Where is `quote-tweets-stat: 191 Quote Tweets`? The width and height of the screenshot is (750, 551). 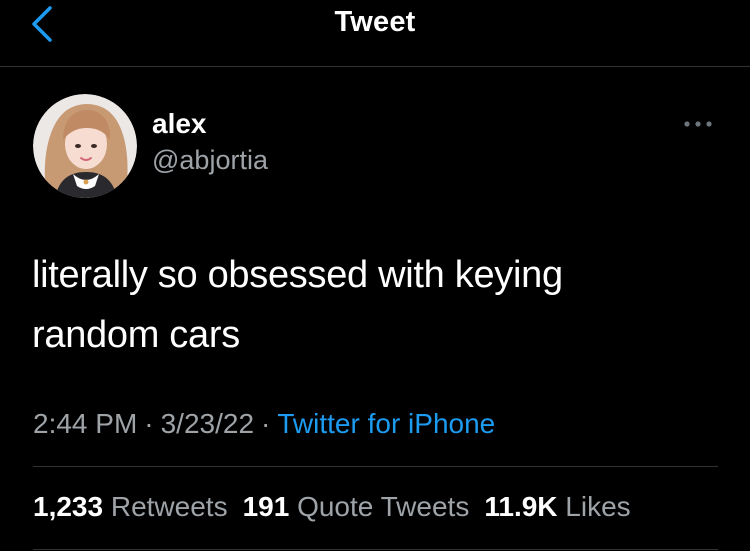 quote-tweets-stat: 191 Quote Tweets is located at coordinates (356, 506).